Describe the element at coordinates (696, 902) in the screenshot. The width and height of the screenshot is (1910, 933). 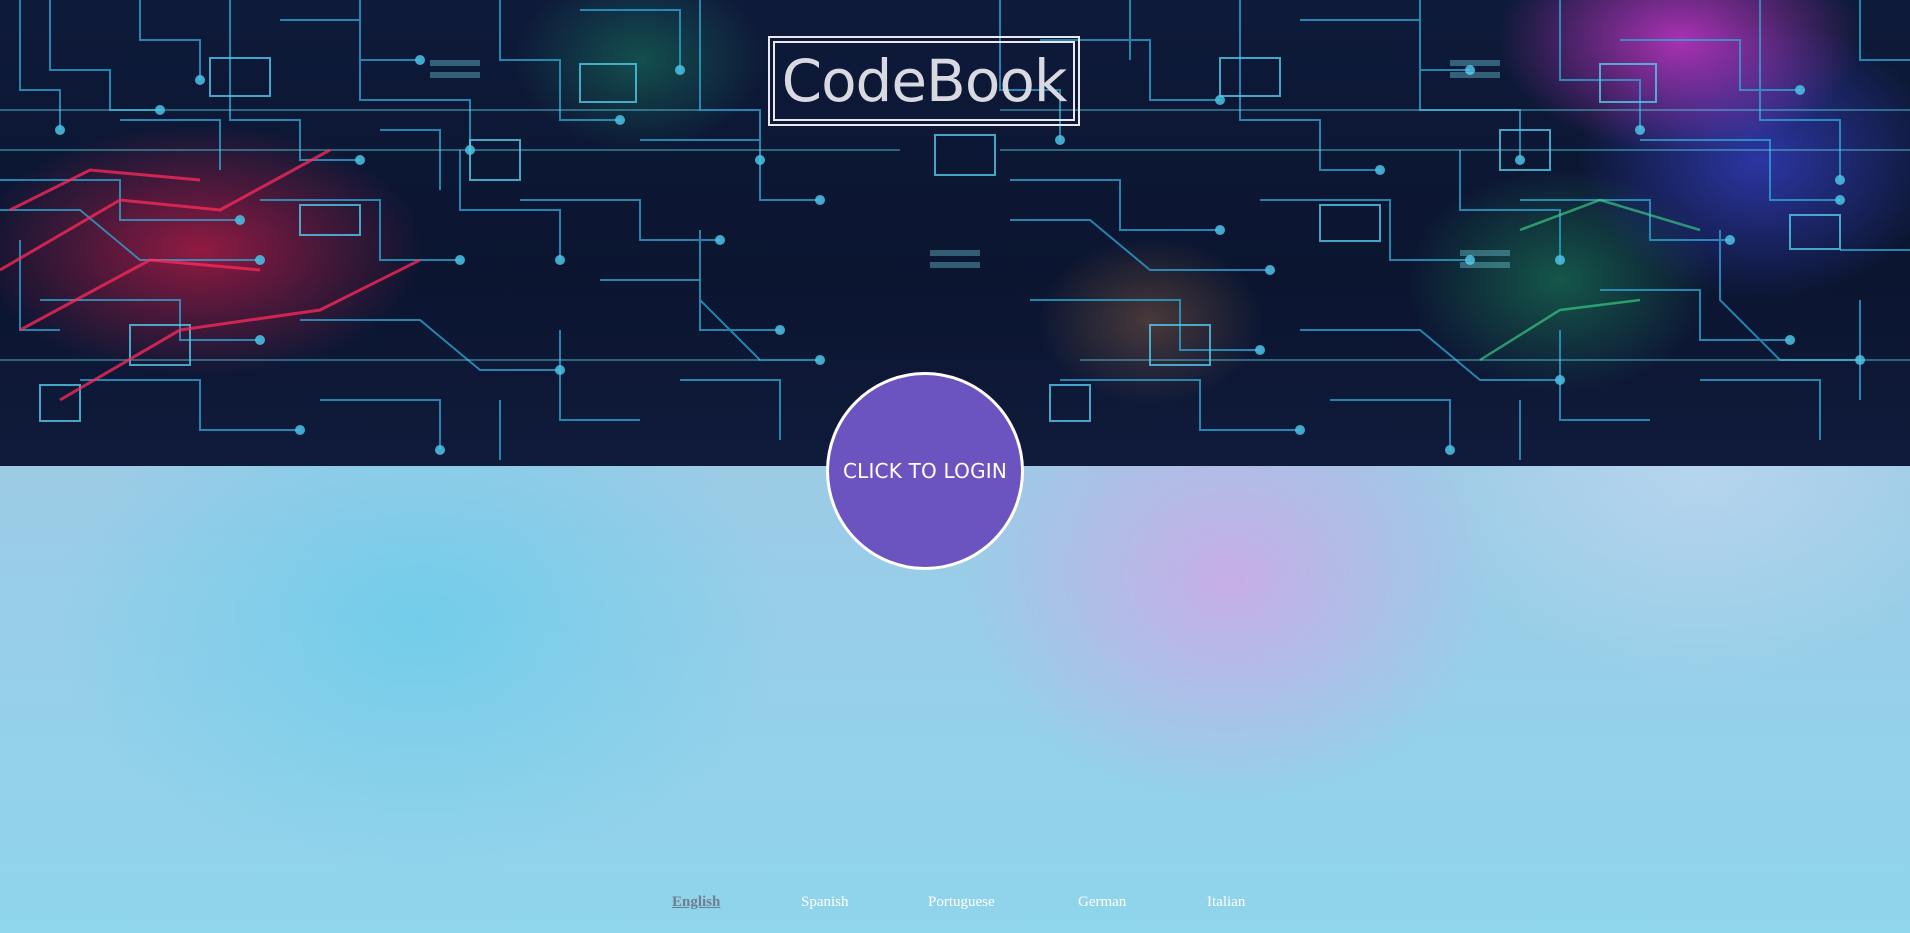
I see `language-link-english: English` at that location.